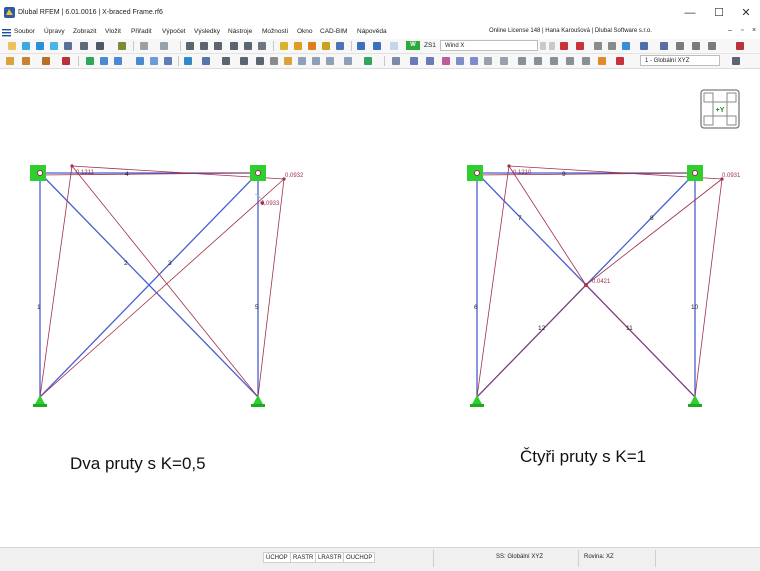 This screenshot has width=760, height=571. I want to click on maximize-button: ☐, so click(719, 13).